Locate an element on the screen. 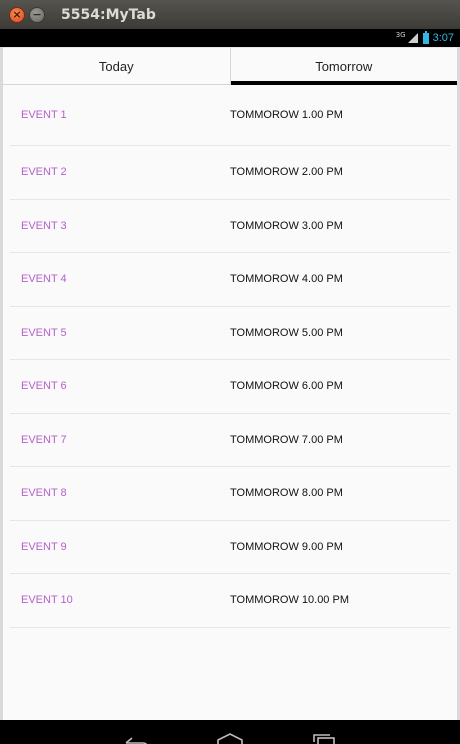 This screenshot has height=744, width=460. close-icon: × is located at coordinates (17, 14).